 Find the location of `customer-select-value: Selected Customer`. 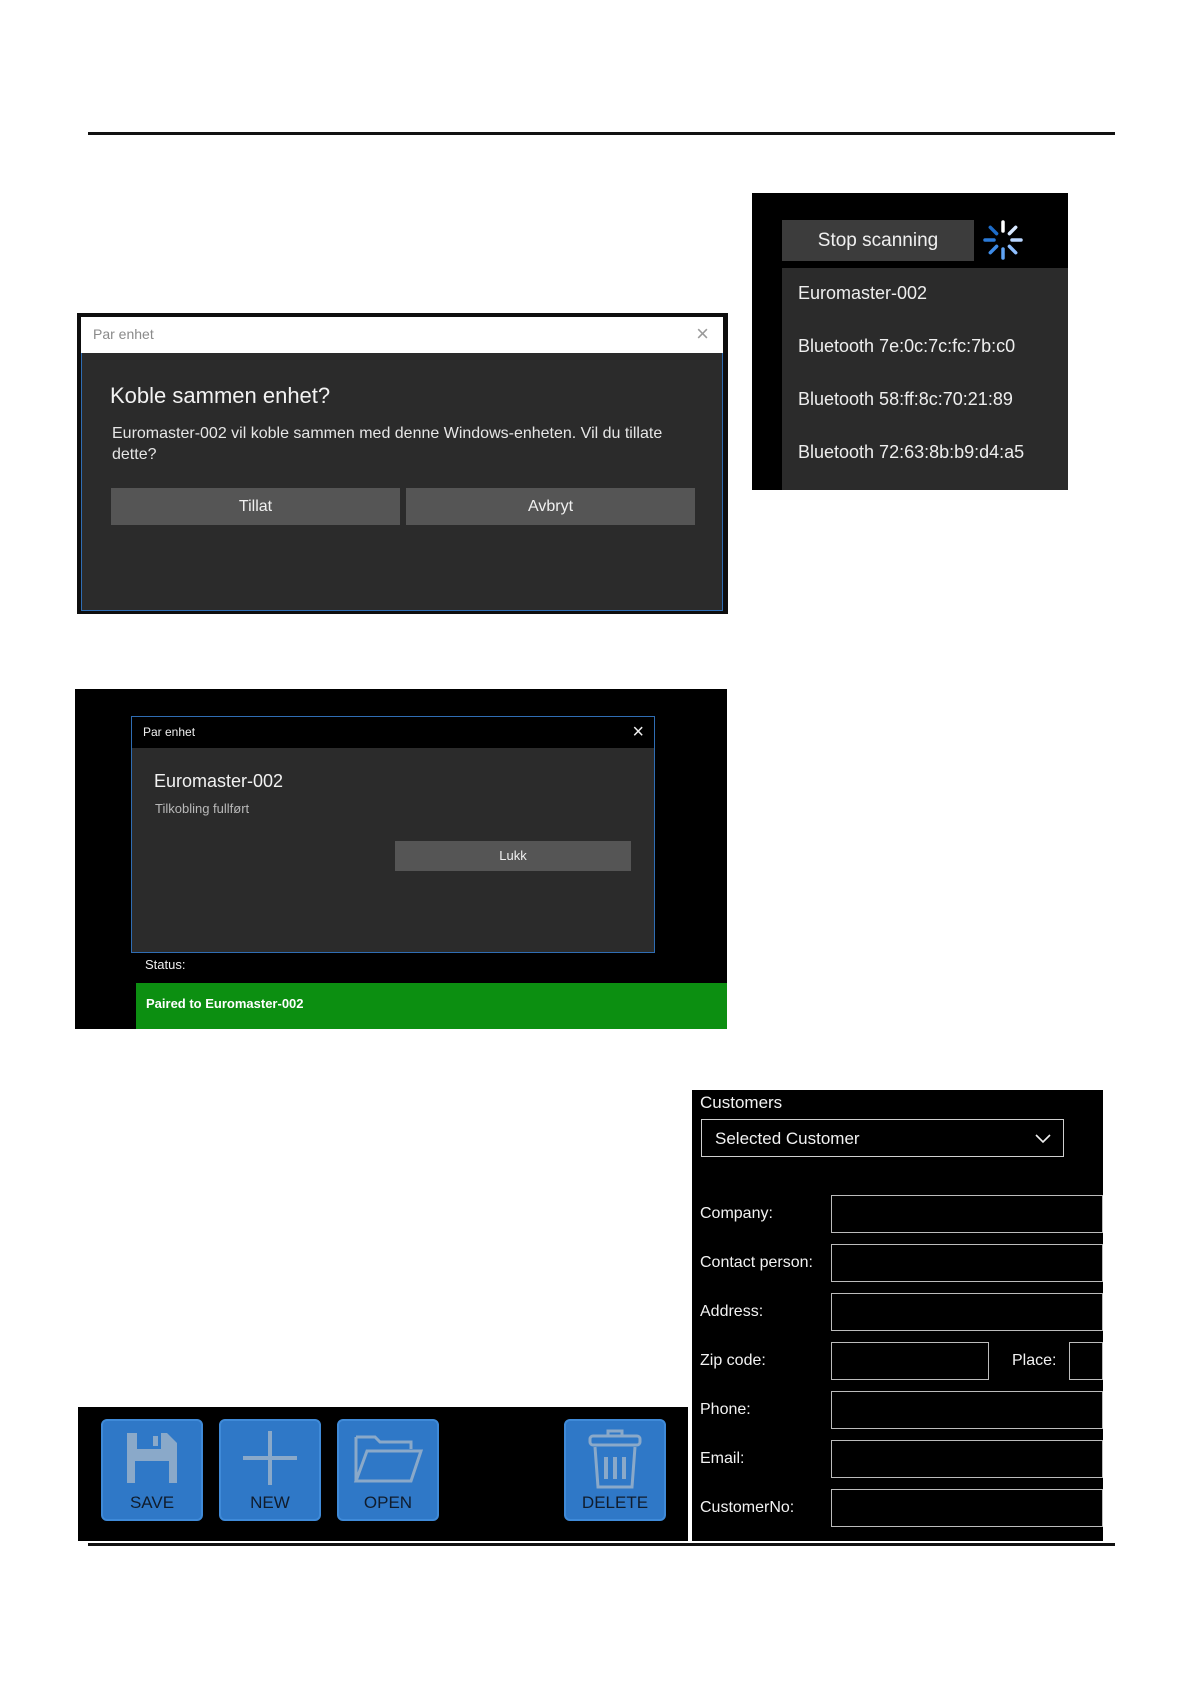

customer-select-value: Selected Customer is located at coordinates (787, 1138).